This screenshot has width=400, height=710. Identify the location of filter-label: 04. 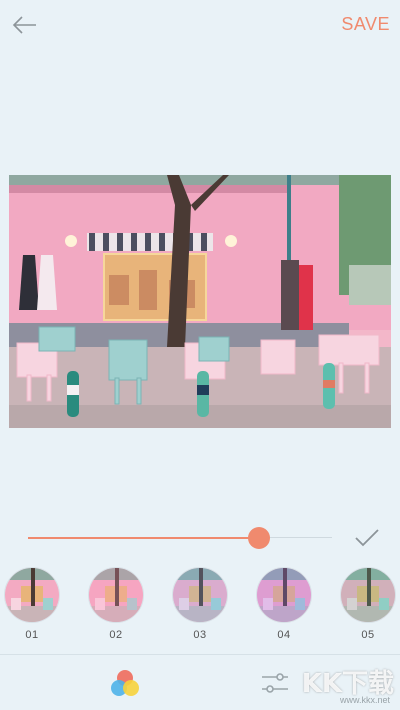
(284, 635).